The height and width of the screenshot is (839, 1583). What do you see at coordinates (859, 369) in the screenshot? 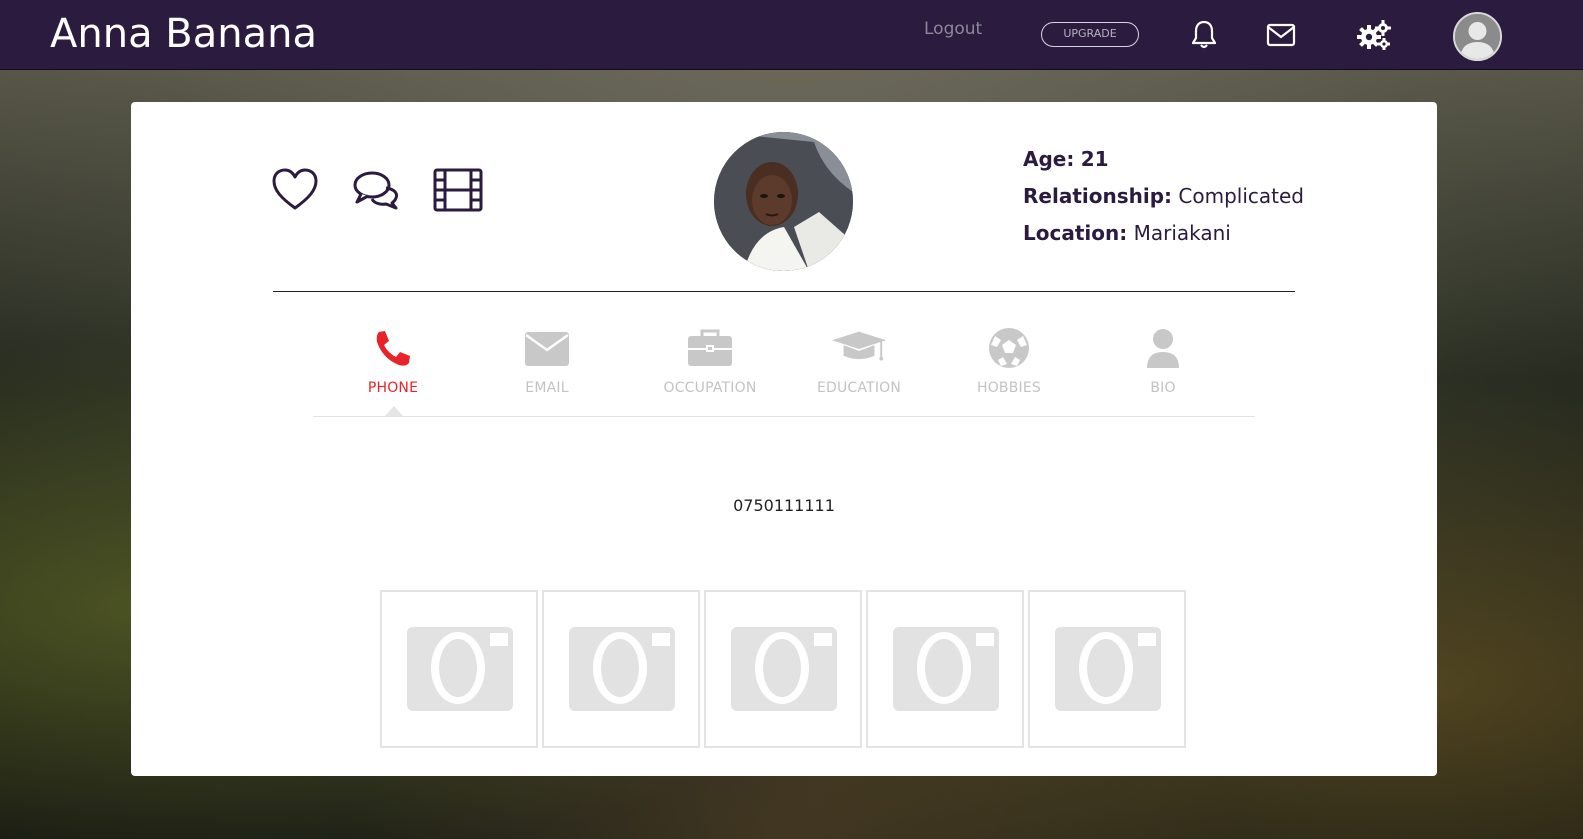
I see `tab-education: EDUCATION` at bounding box center [859, 369].